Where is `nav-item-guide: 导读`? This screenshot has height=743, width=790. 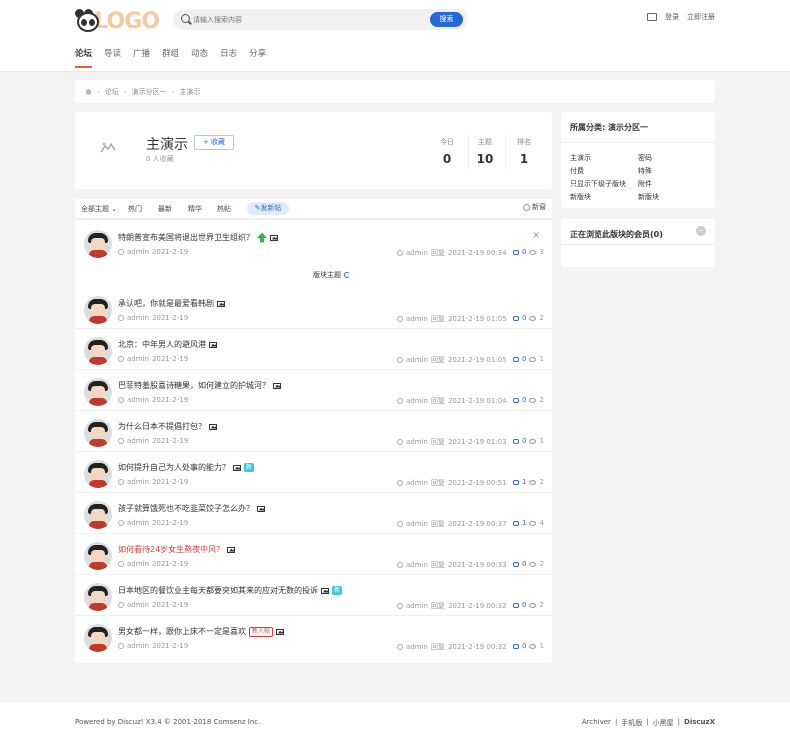
nav-item-guide: 导读 is located at coordinates (112, 57).